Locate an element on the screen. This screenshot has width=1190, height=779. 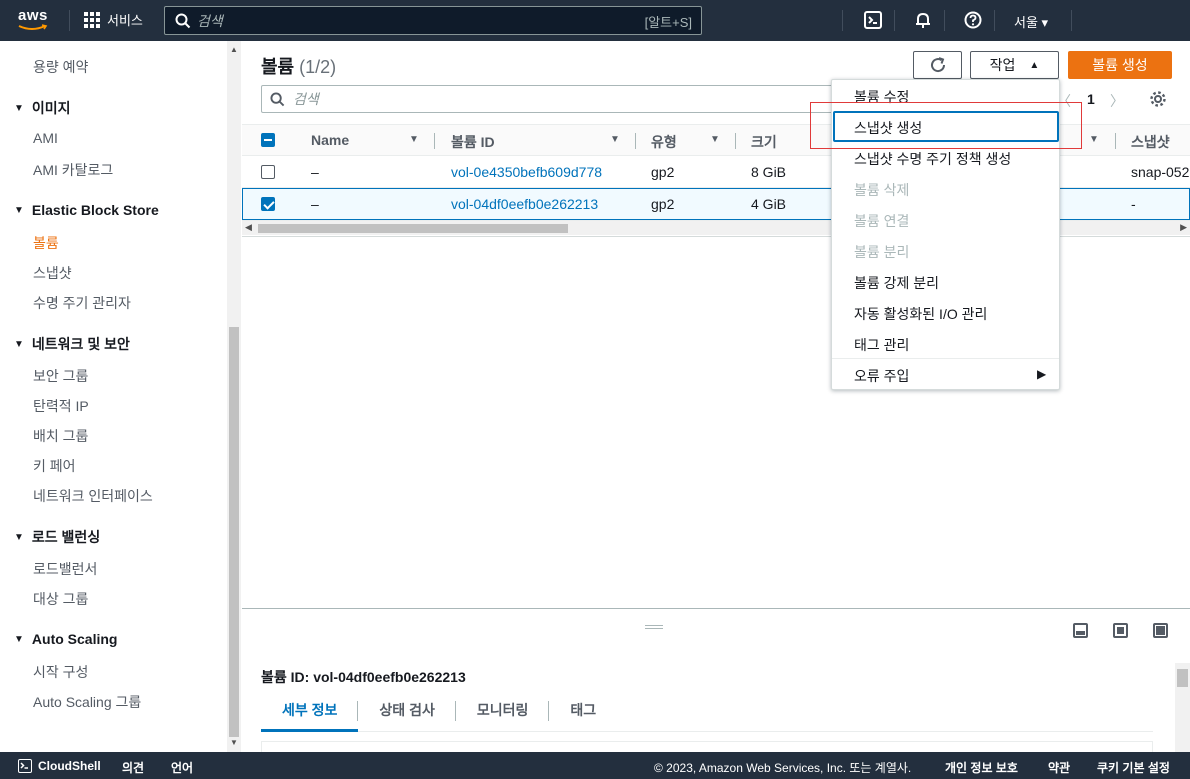
sidebar-item-load-balancers: 로드밸런서 is located at coordinates (65, 569).